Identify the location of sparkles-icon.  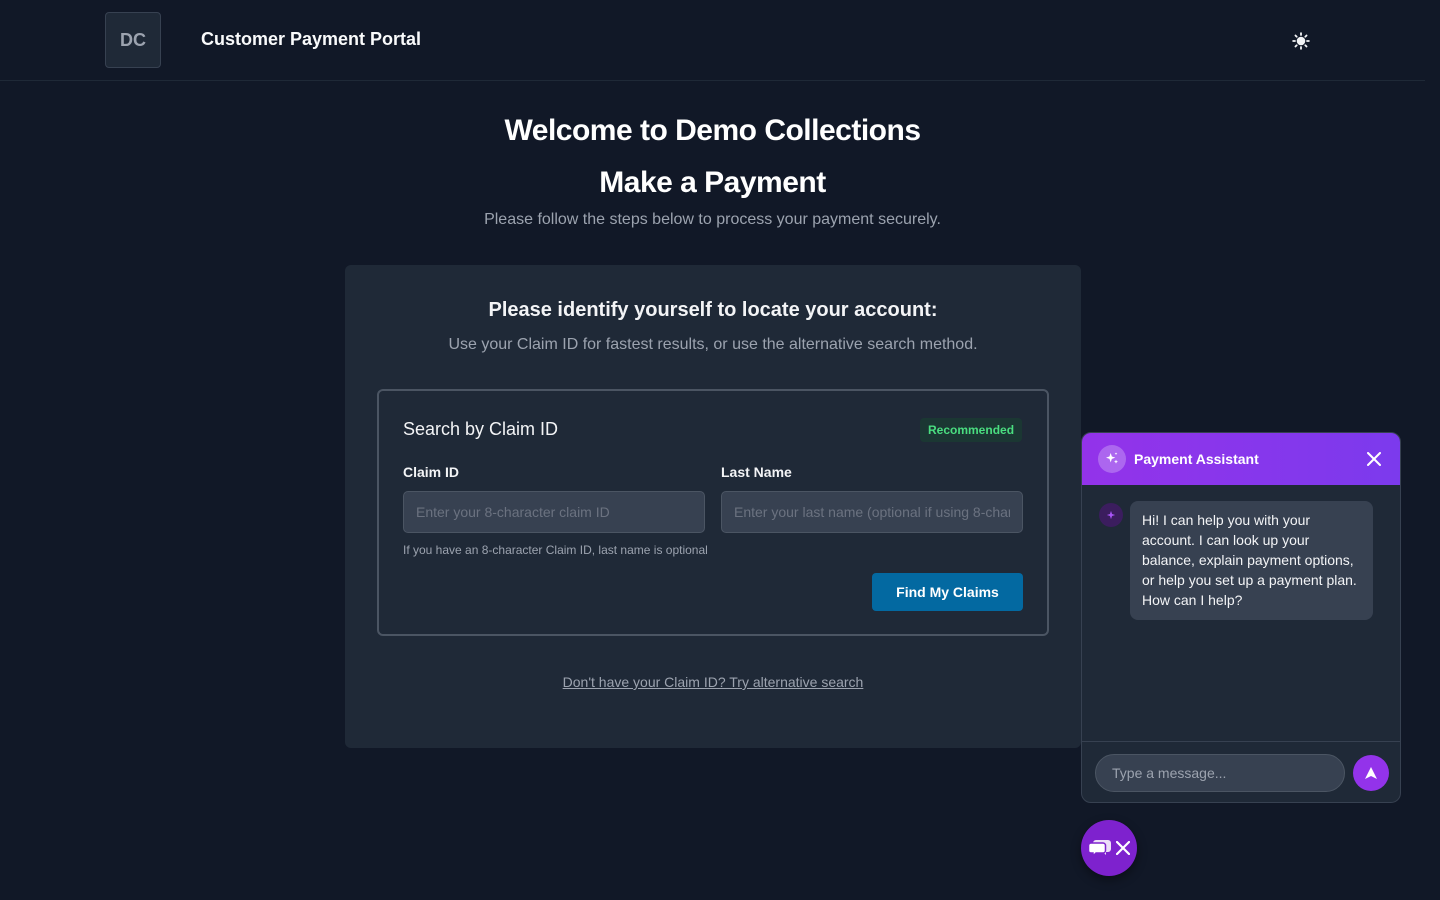
(1112, 459).